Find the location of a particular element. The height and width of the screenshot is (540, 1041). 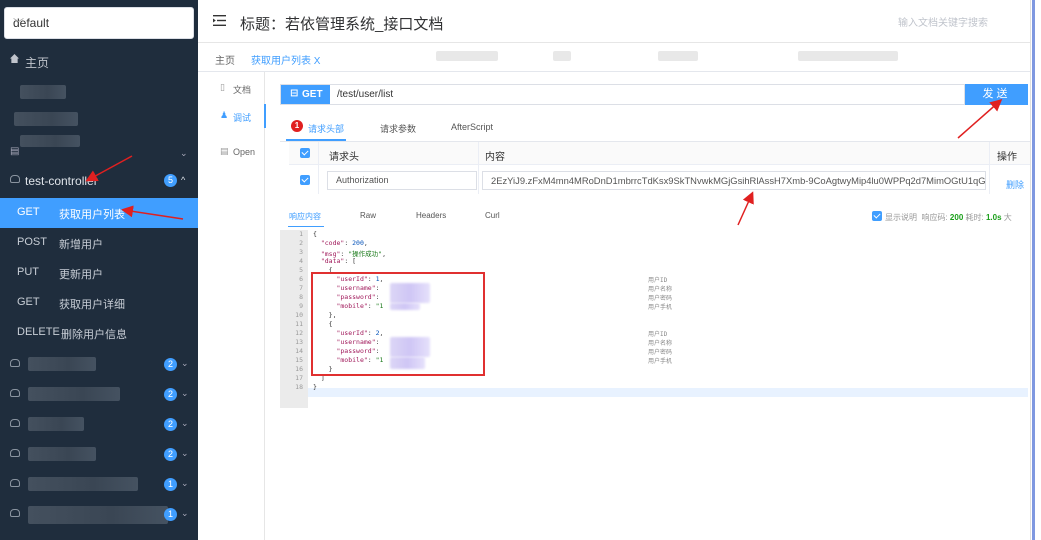

menu-fold-icon is located at coordinates (219, 20).